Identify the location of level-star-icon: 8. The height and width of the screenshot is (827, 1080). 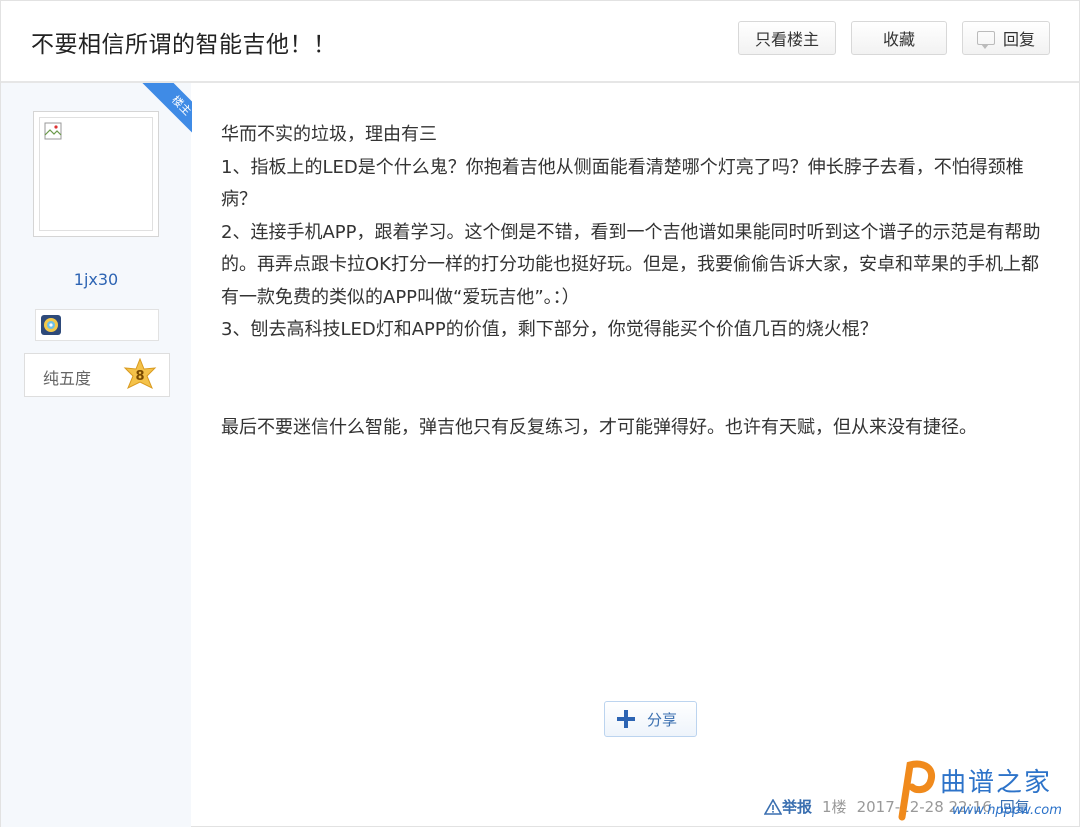
(140, 374).